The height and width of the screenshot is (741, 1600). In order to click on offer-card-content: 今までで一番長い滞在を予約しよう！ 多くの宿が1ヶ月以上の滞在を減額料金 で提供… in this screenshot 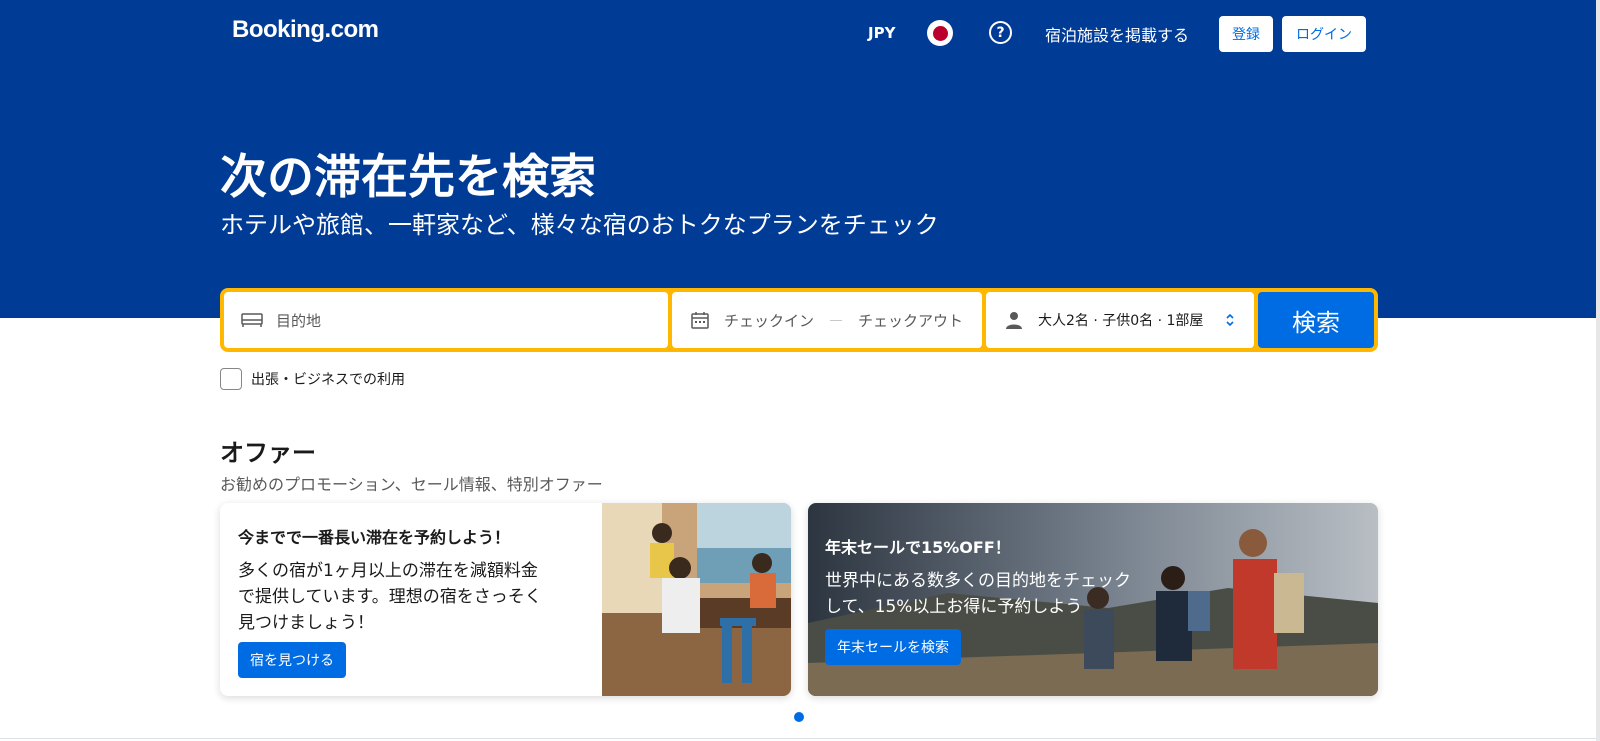, I will do `click(408, 580)`.